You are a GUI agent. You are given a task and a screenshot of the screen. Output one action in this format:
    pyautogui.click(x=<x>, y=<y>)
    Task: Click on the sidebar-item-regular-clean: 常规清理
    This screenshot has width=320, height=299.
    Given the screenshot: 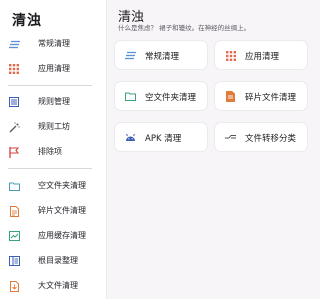 What is the action you would take?
    pyautogui.click(x=53, y=44)
    